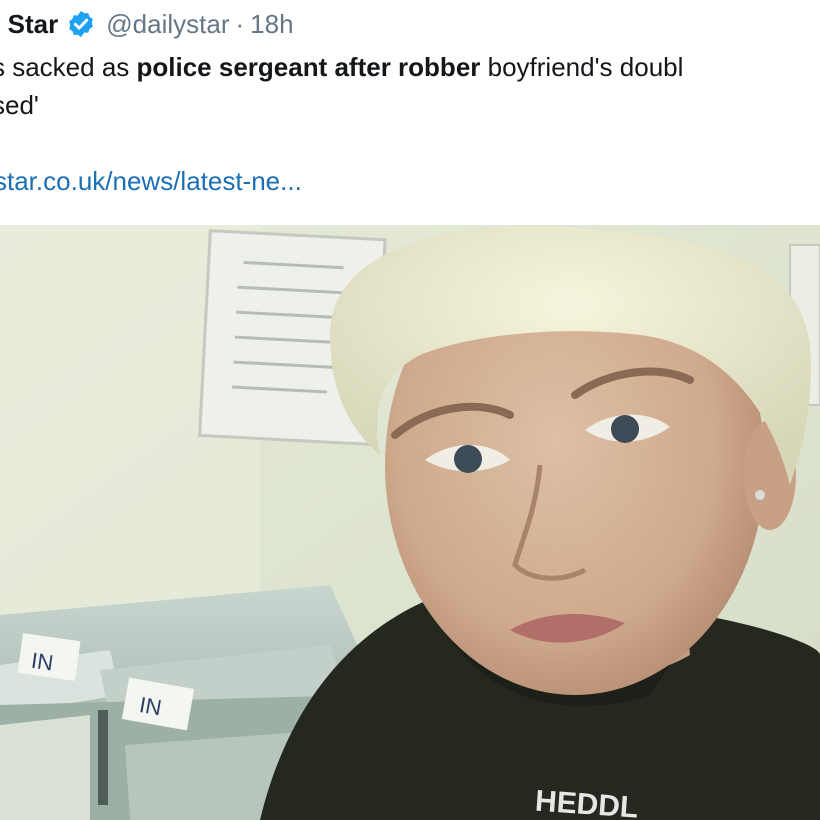 The width and height of the screenshot is (820, 820). What do you see at coordinates (271, 24) in the screenshot?
I see `tweet-timestamp: 18h` at bounding box center [271, 24].